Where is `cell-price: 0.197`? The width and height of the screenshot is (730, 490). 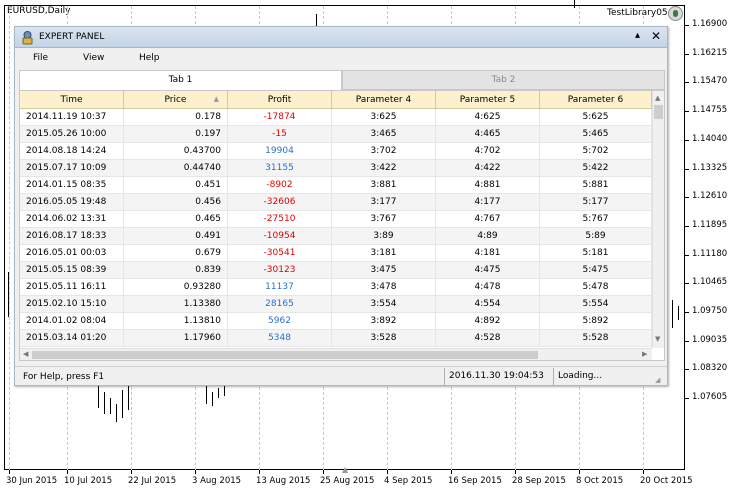 cell-price: 0.197 is located at coordinates (176, 134).